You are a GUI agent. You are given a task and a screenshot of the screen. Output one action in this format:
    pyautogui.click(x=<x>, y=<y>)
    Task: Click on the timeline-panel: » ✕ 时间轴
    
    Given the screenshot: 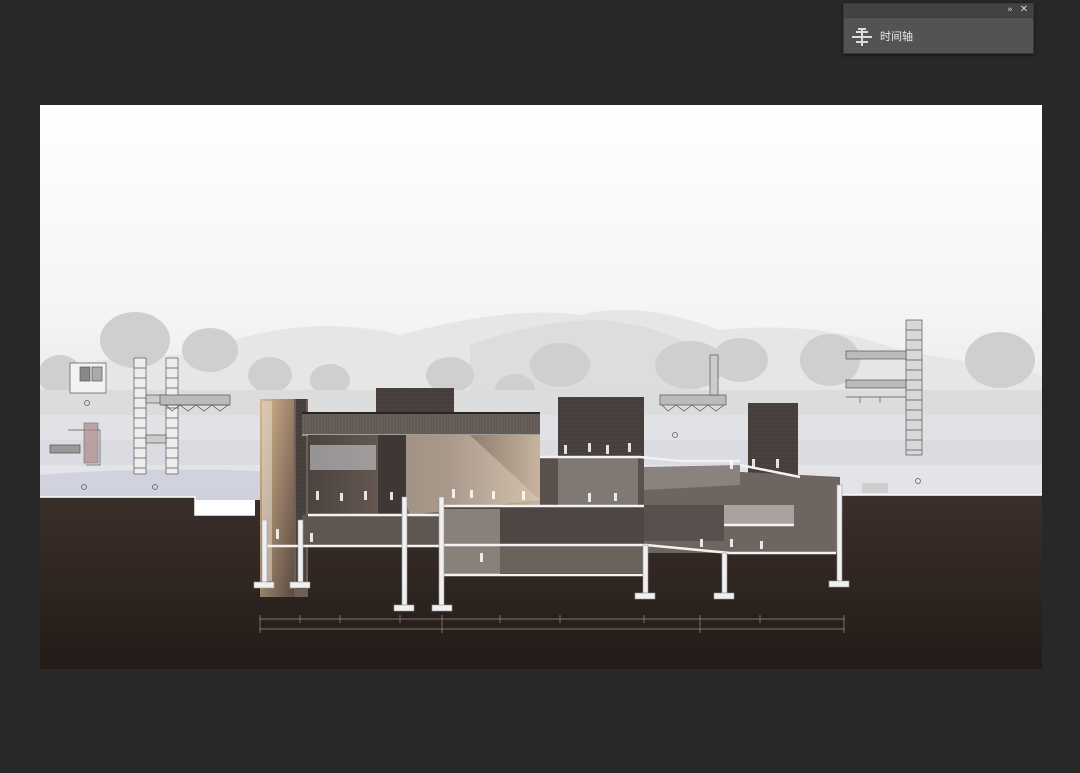 What is the action you would take?
    pyautogui.click(x=938, y=28)
    